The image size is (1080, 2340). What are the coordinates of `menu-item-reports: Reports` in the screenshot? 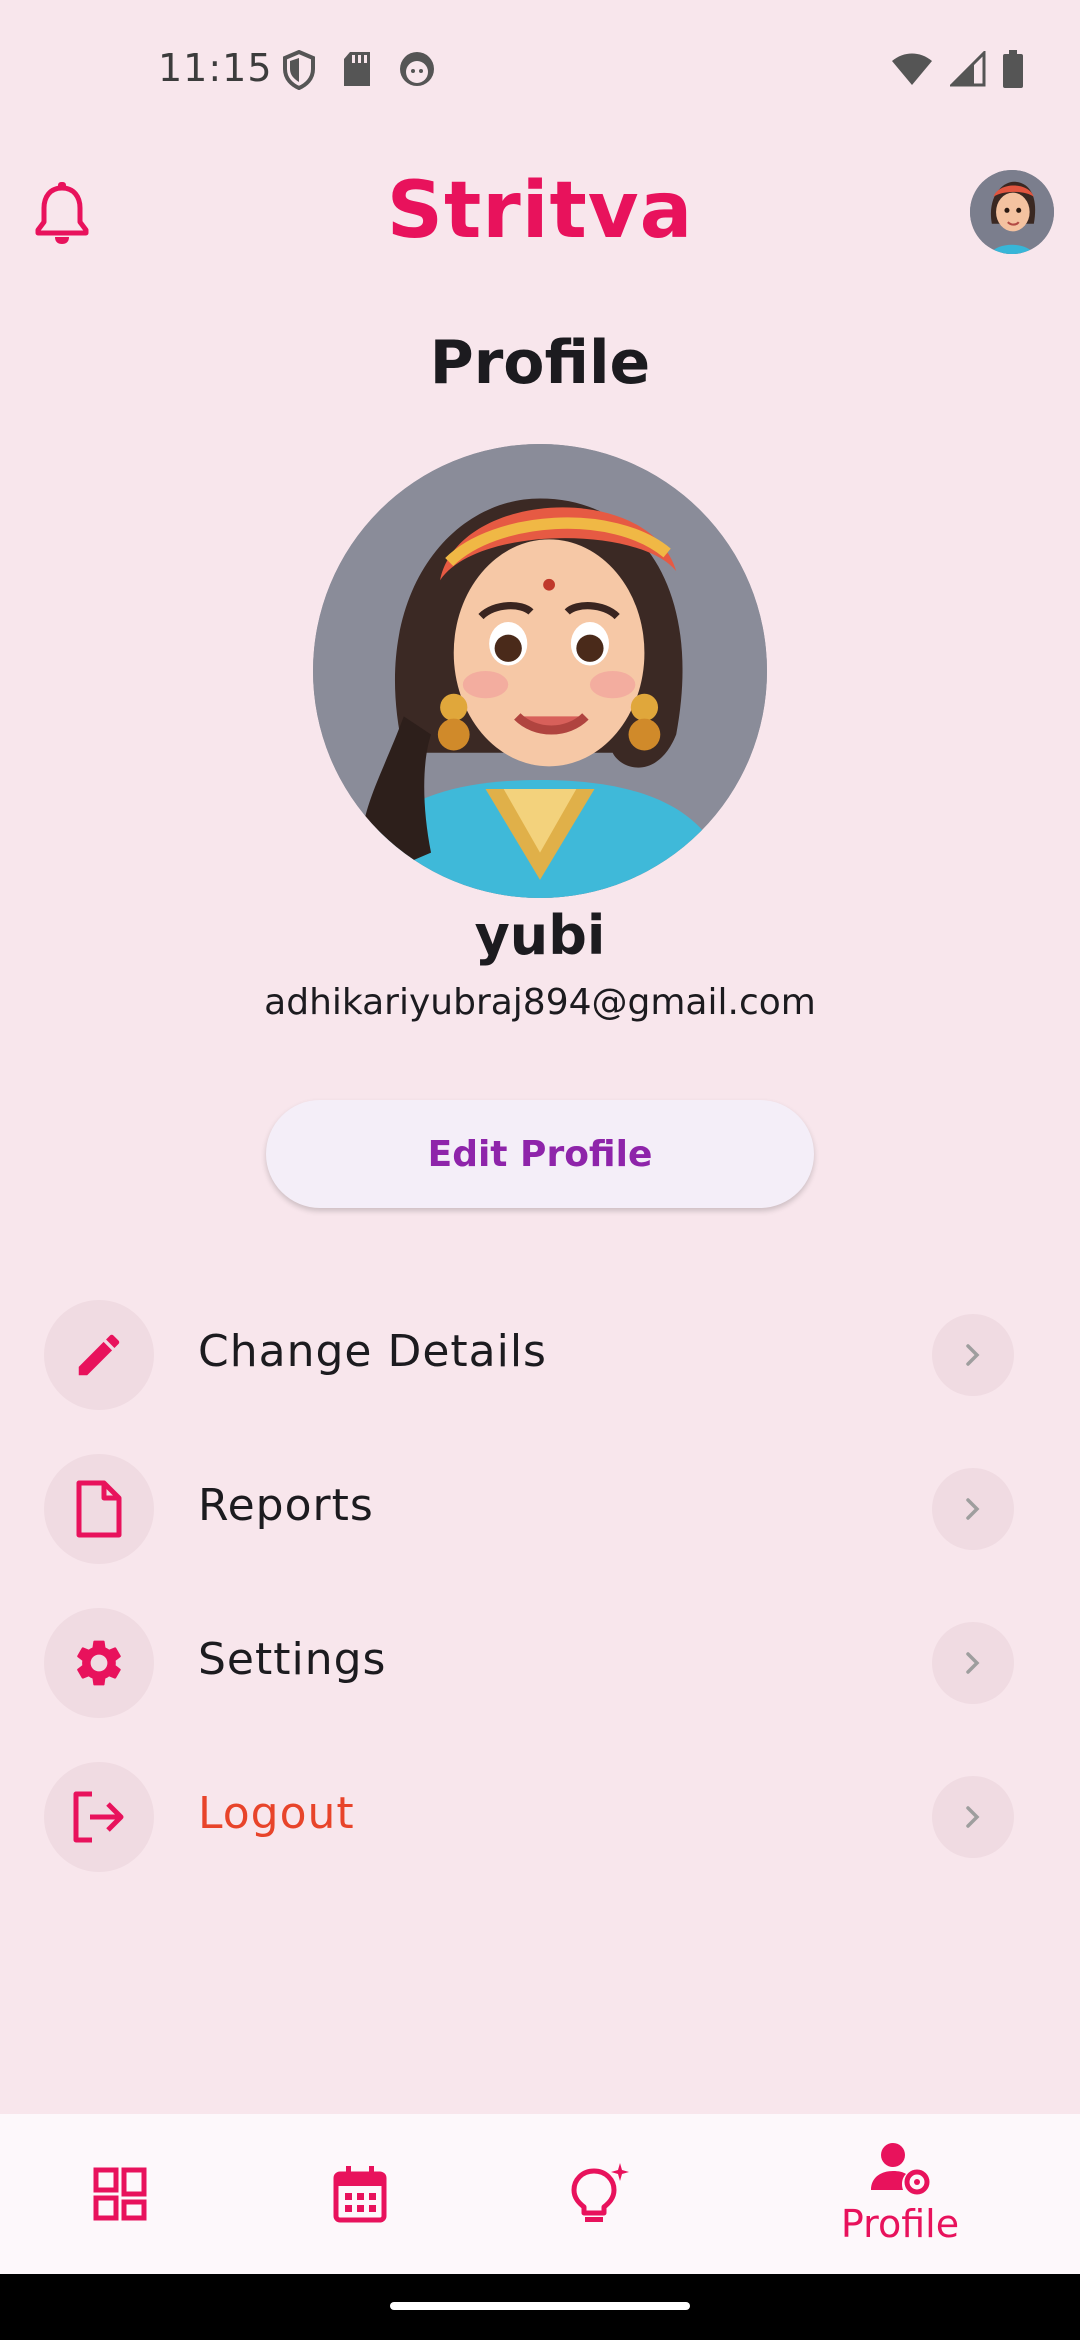 It's located at (540, 1527).